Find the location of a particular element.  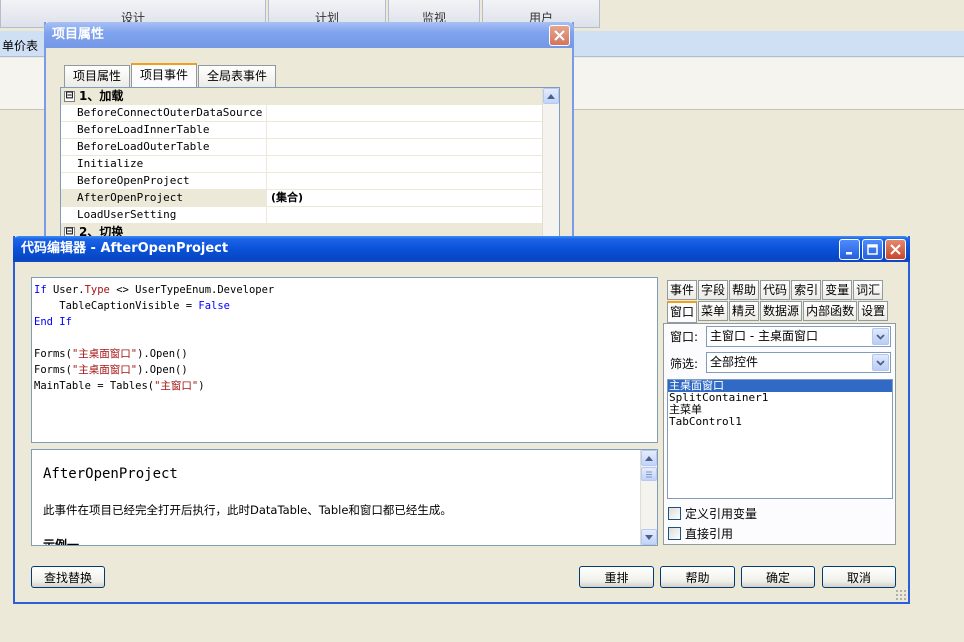

grid-row: LoadUserSetting is located at coordinates (302, 215).